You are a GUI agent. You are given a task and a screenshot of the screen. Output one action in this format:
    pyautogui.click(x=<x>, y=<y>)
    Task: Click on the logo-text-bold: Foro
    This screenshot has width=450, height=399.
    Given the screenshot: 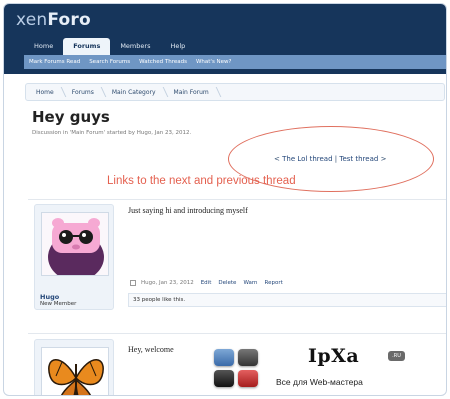 What is the action you would take?
    pyautogui.click(x=69, y=20)
    